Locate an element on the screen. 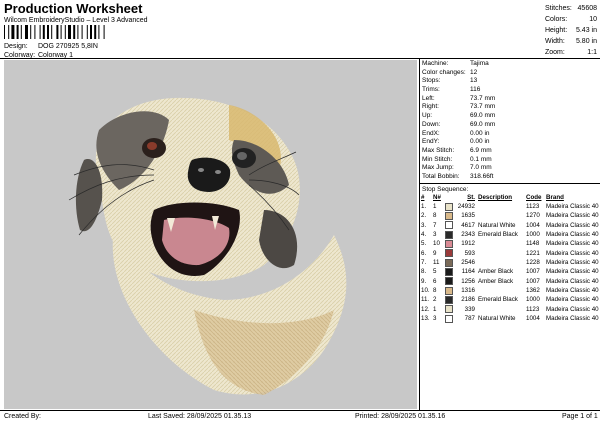 The width and height of the screenshot is (600, 424). stat-colors: Colors: 10 is located at coordinates (571, 19).